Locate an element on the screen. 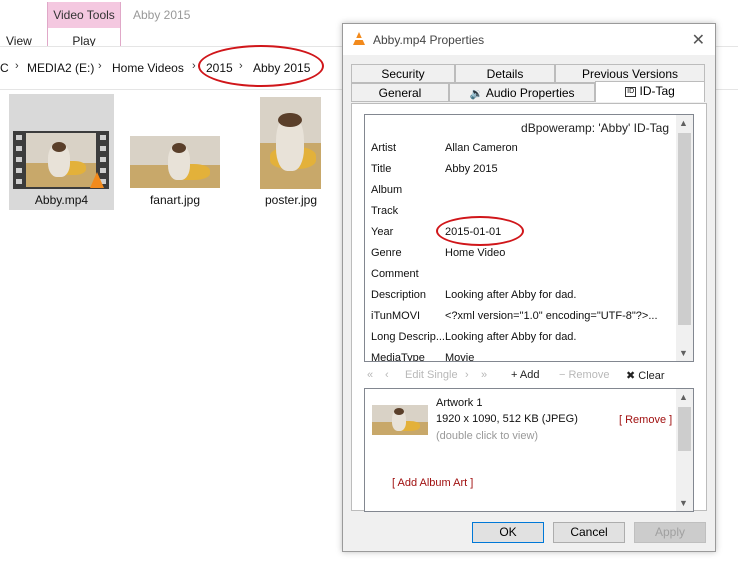  remove-artwork-link: [ Remove ] is located at coordinates (645, 420).